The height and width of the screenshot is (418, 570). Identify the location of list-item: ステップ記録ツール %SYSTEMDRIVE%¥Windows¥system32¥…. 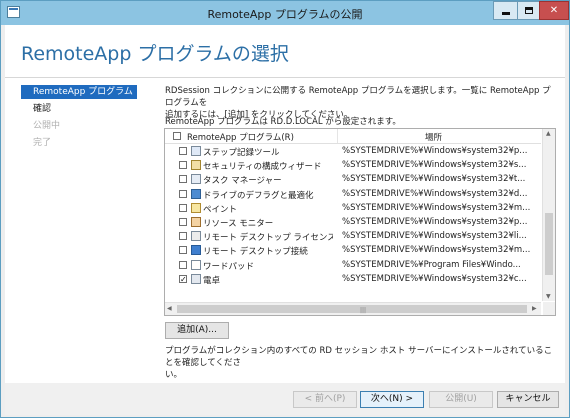
(353, 151).